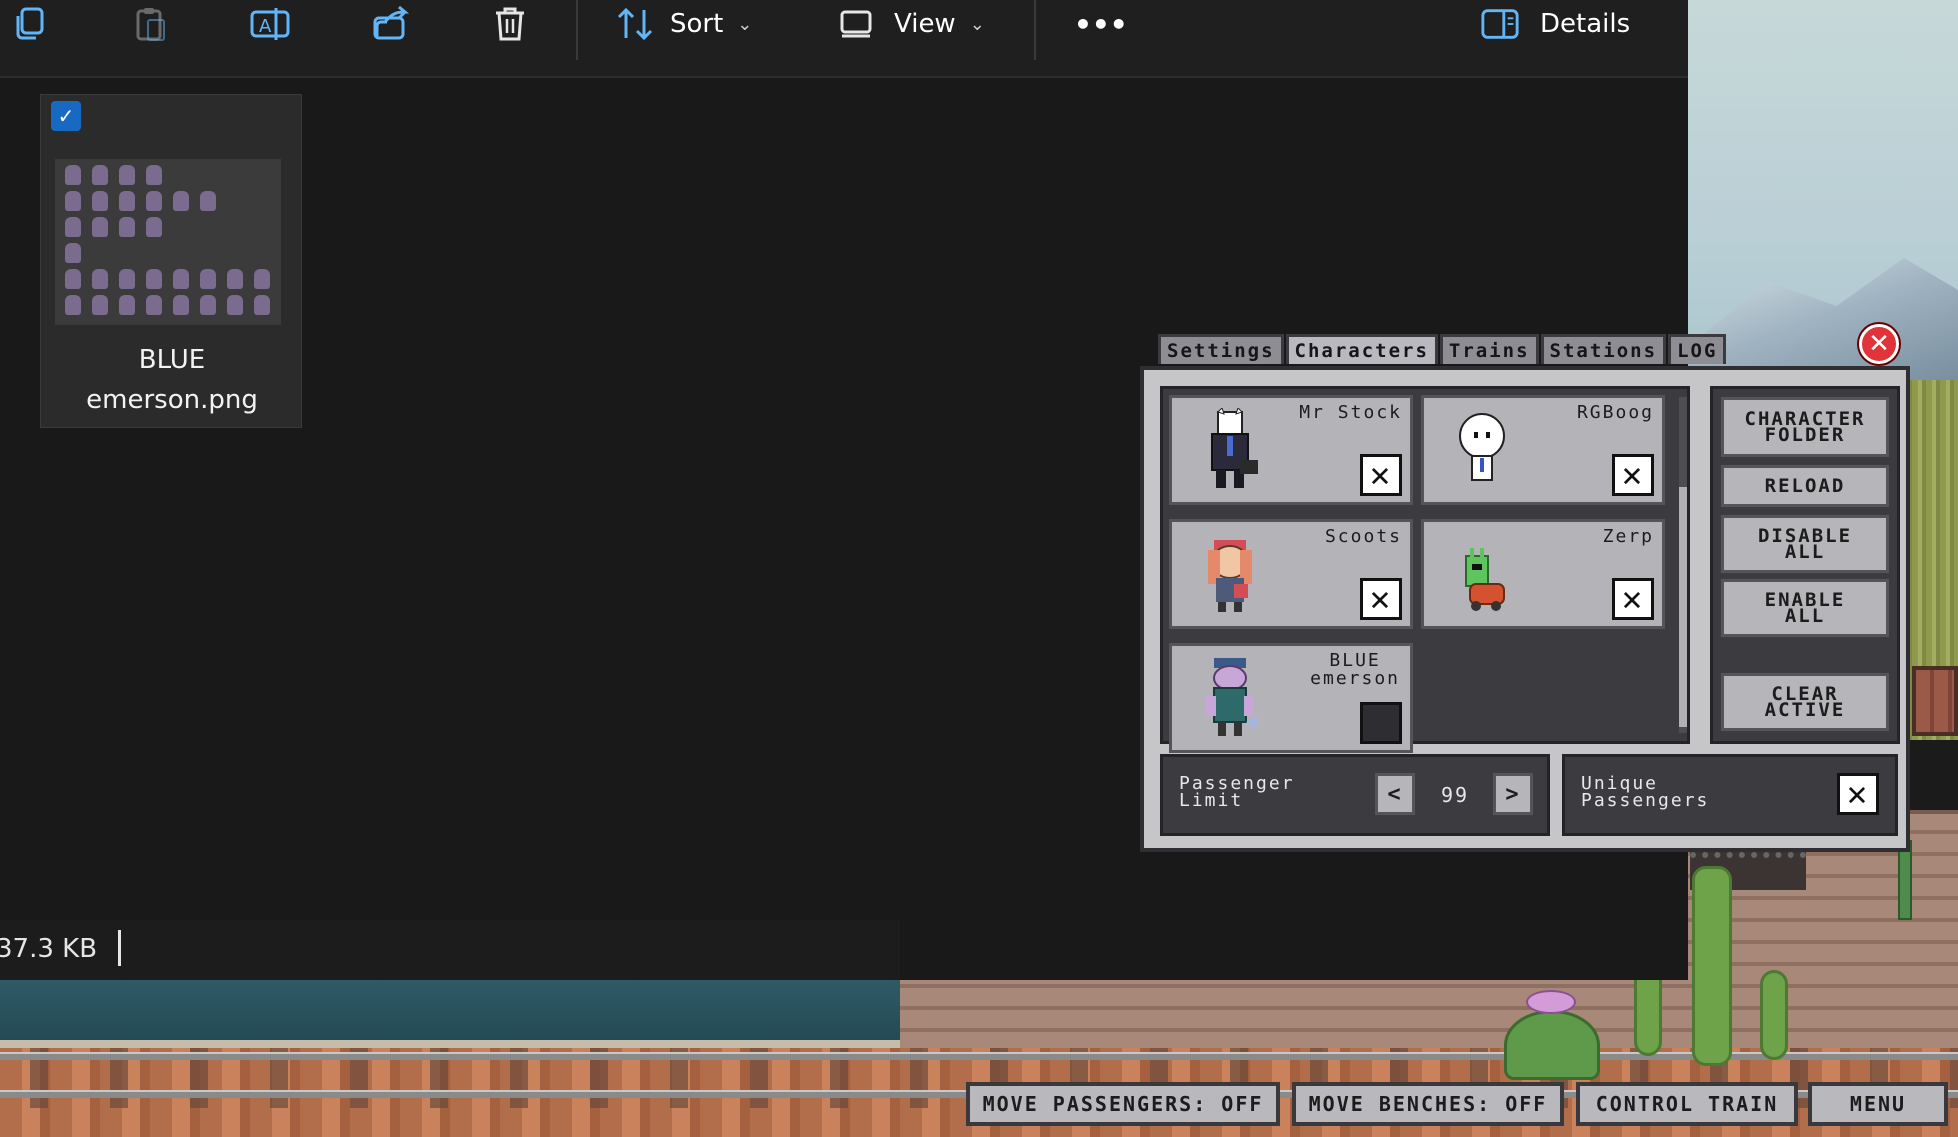 The image size is (1958, 1137). I want to click on character-card-rgboog: RGBoog ✕, so click(1543, 450).